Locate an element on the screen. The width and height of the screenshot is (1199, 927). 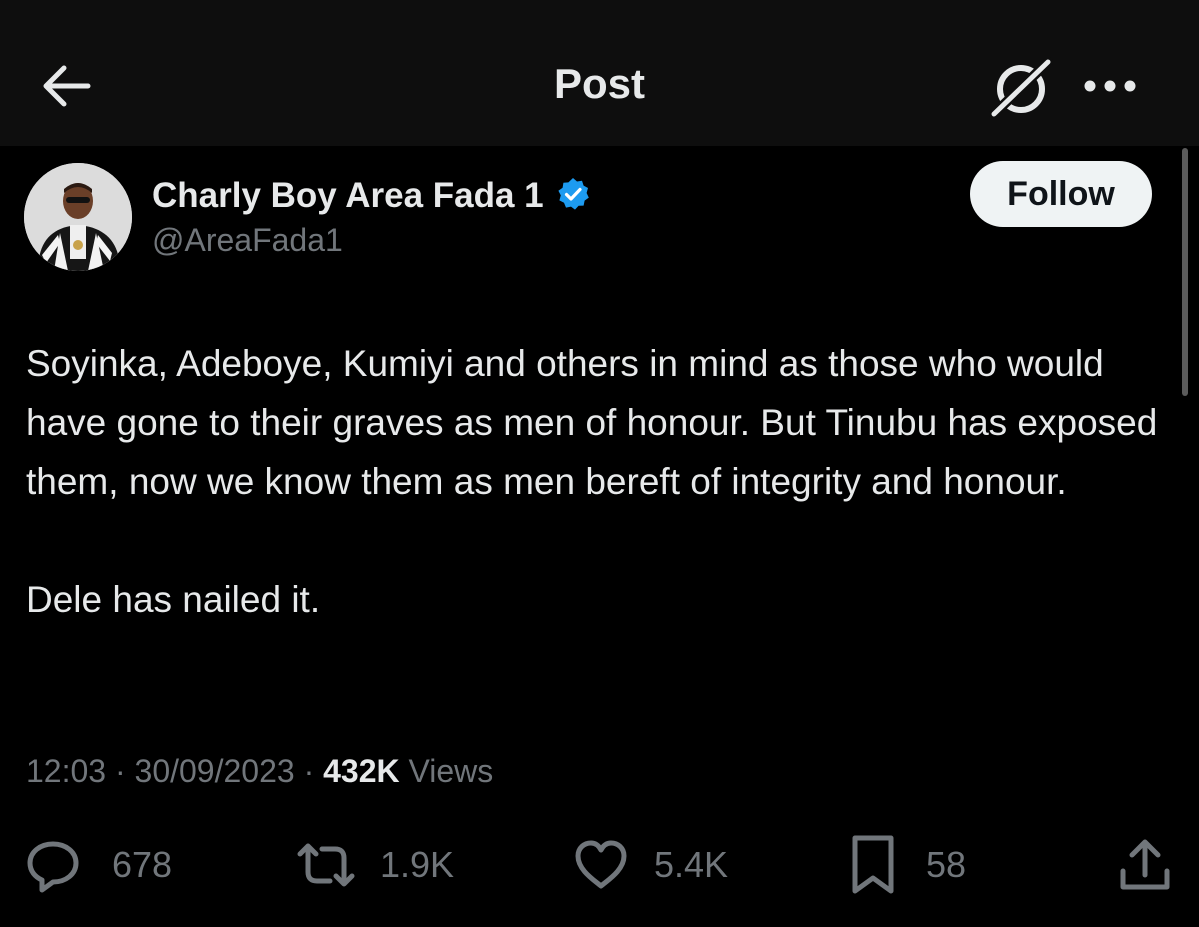
bookmark-icon is located at coordinates (873, 864).